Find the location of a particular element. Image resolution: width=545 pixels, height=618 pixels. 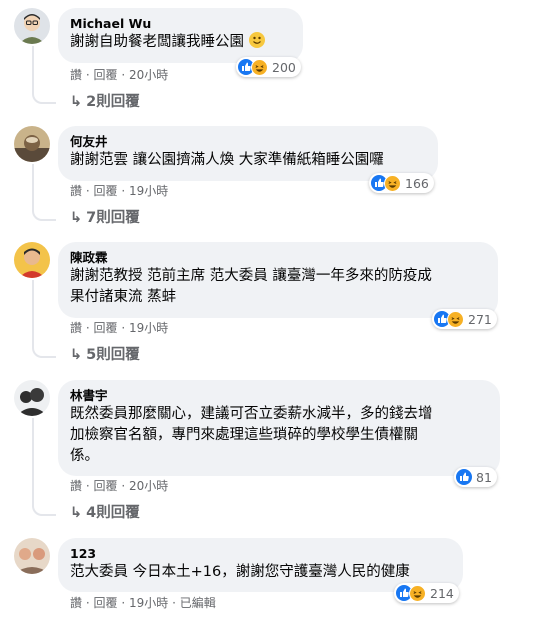

view-replies-link: ↳ 5則回覆 is located at coordinates (105, 355).